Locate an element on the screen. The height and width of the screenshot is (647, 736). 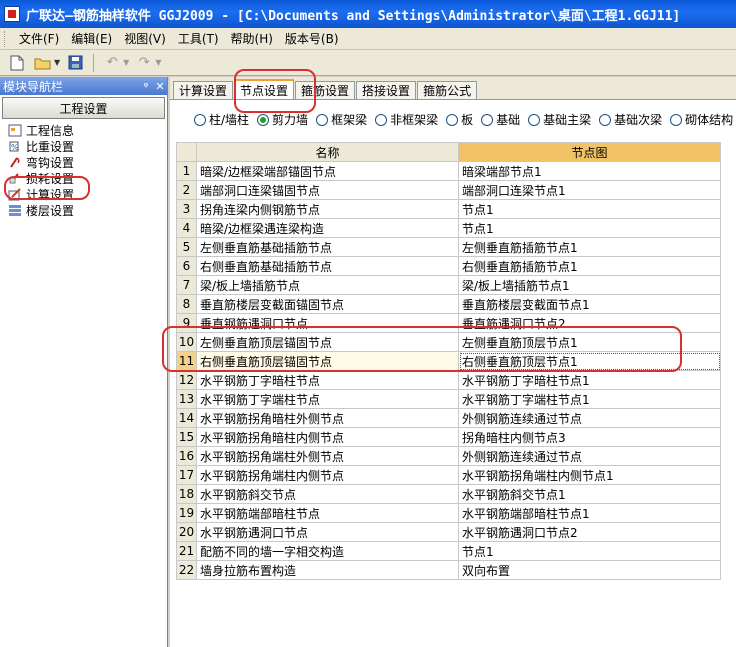
tab-stirrup-formula: 箍筋公式 is located at coordinates (447, 90).